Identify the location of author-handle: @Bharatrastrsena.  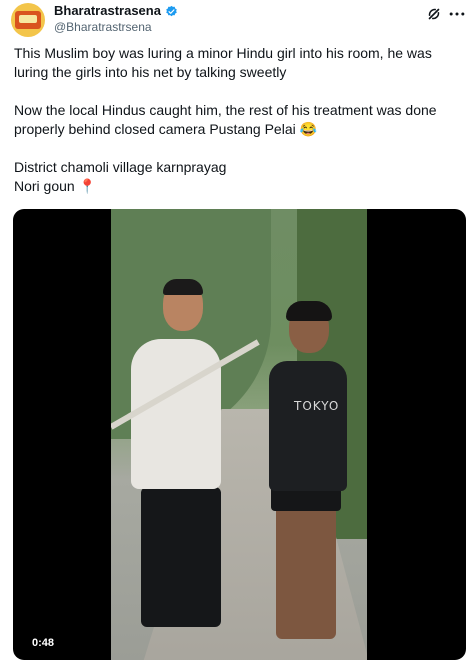
(103, 27).